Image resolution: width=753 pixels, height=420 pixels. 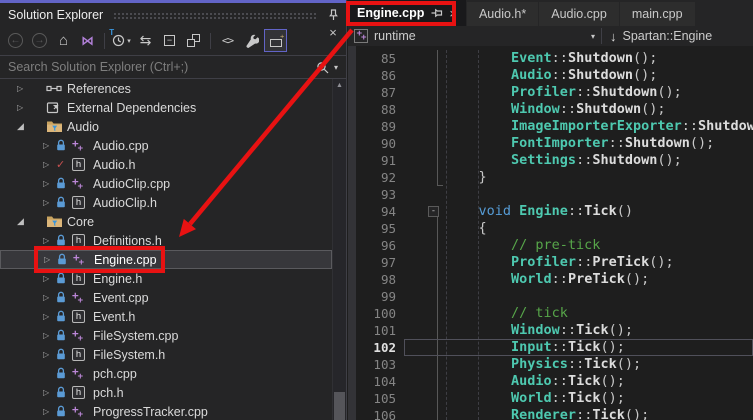 I want to click on tab-main-cpp: main.cpp, so click(x=657, y=14).